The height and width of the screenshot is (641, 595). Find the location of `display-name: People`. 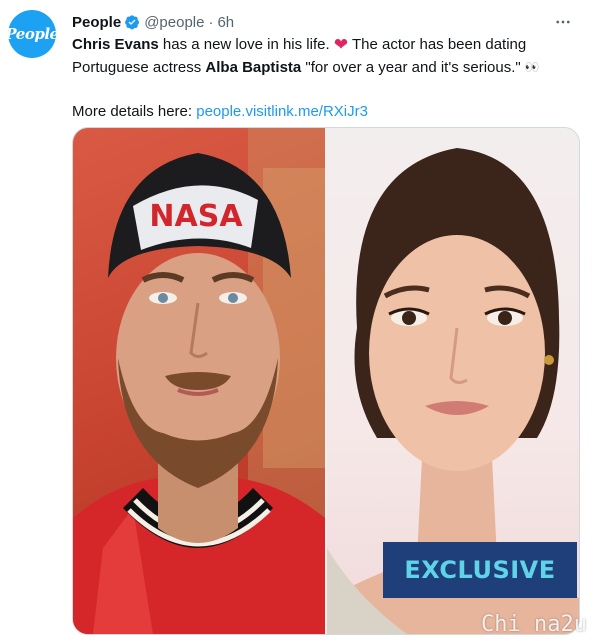

display-name: People is located at coordinates (96, 22).